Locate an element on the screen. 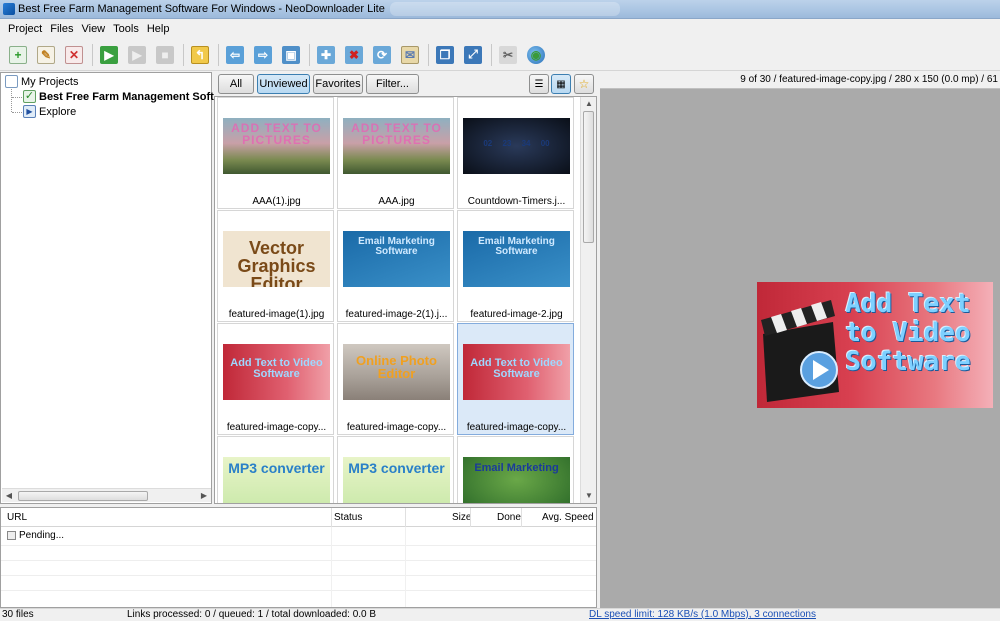  checkmark-icon: ✓ is located at coordinates (29, 96).